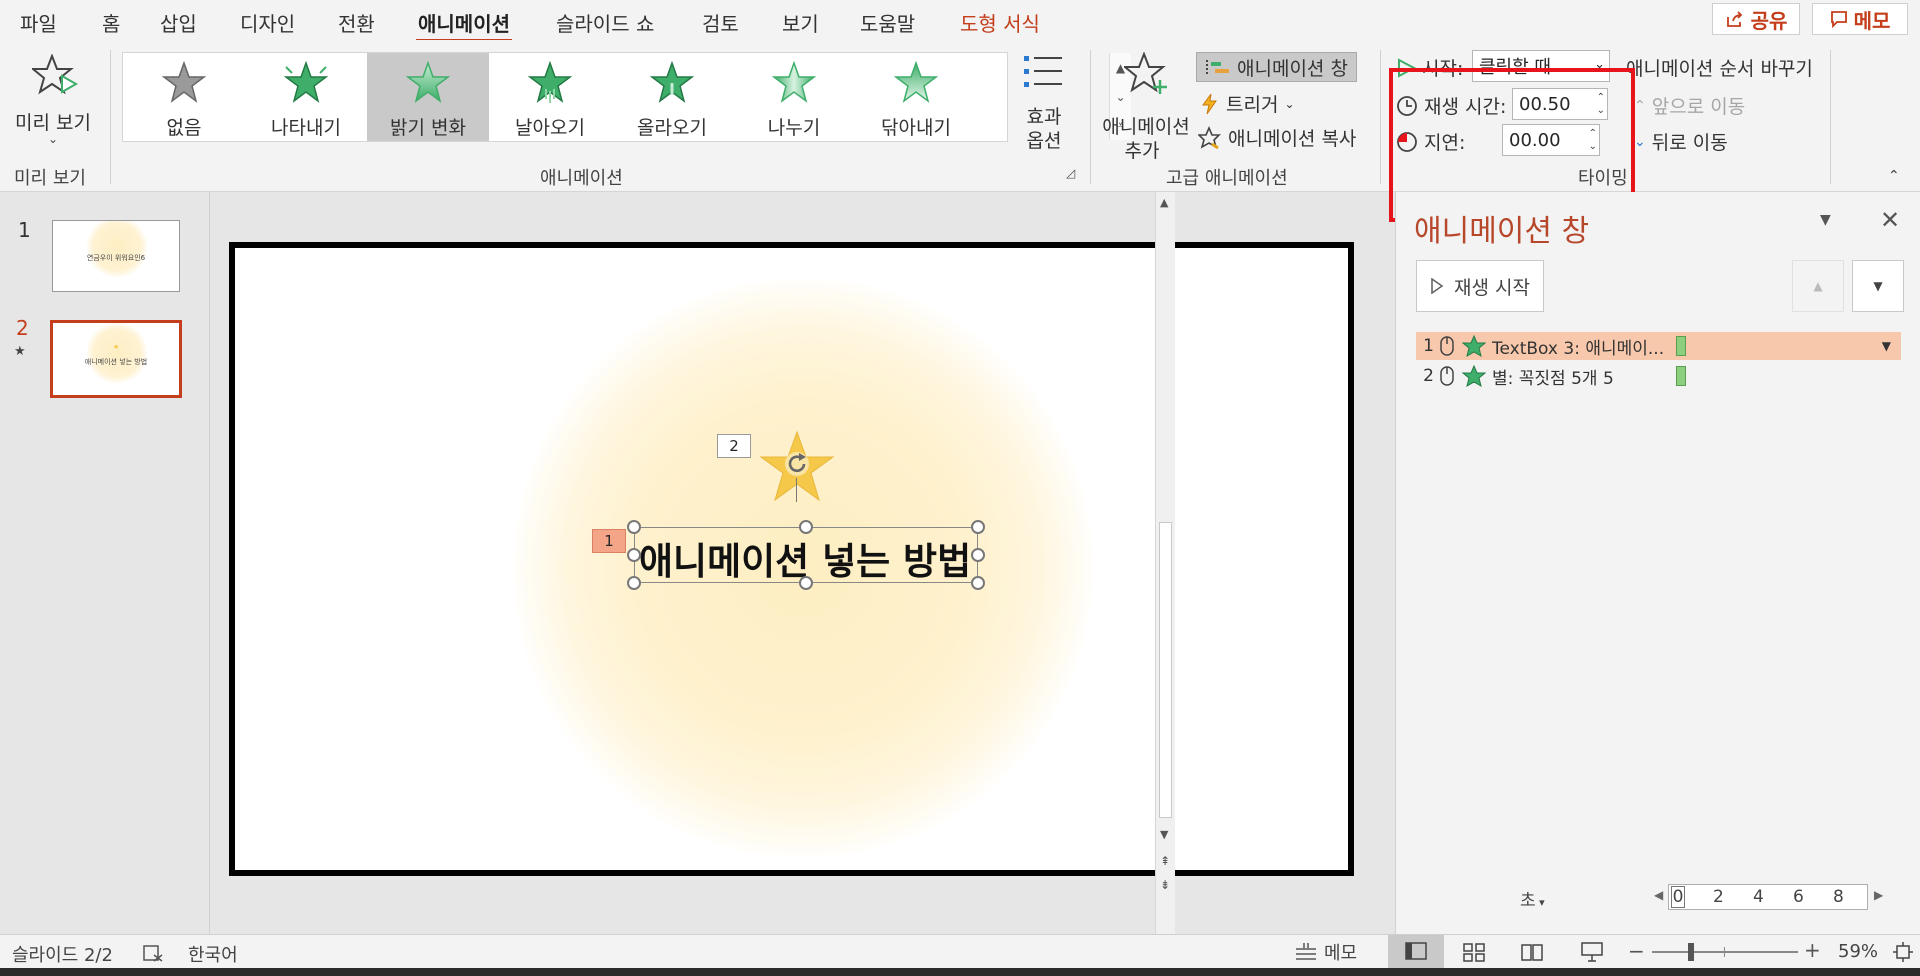 The image size is (1920, 976). What do you see at coordinates (800, 22) in the screenshot?
I see `tab-view: 보기` at bounding box center [800, 22].